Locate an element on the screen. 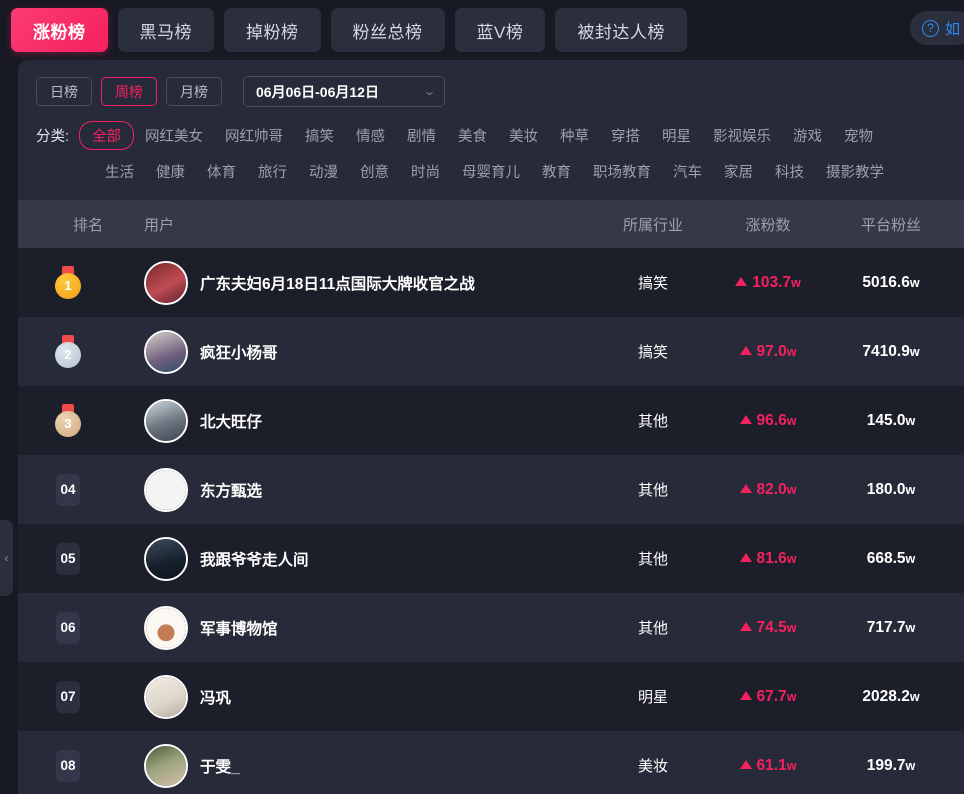 The width and height of the screenshot is (964, 794). rank-cell: 08 is located at coordinates (68, 765).